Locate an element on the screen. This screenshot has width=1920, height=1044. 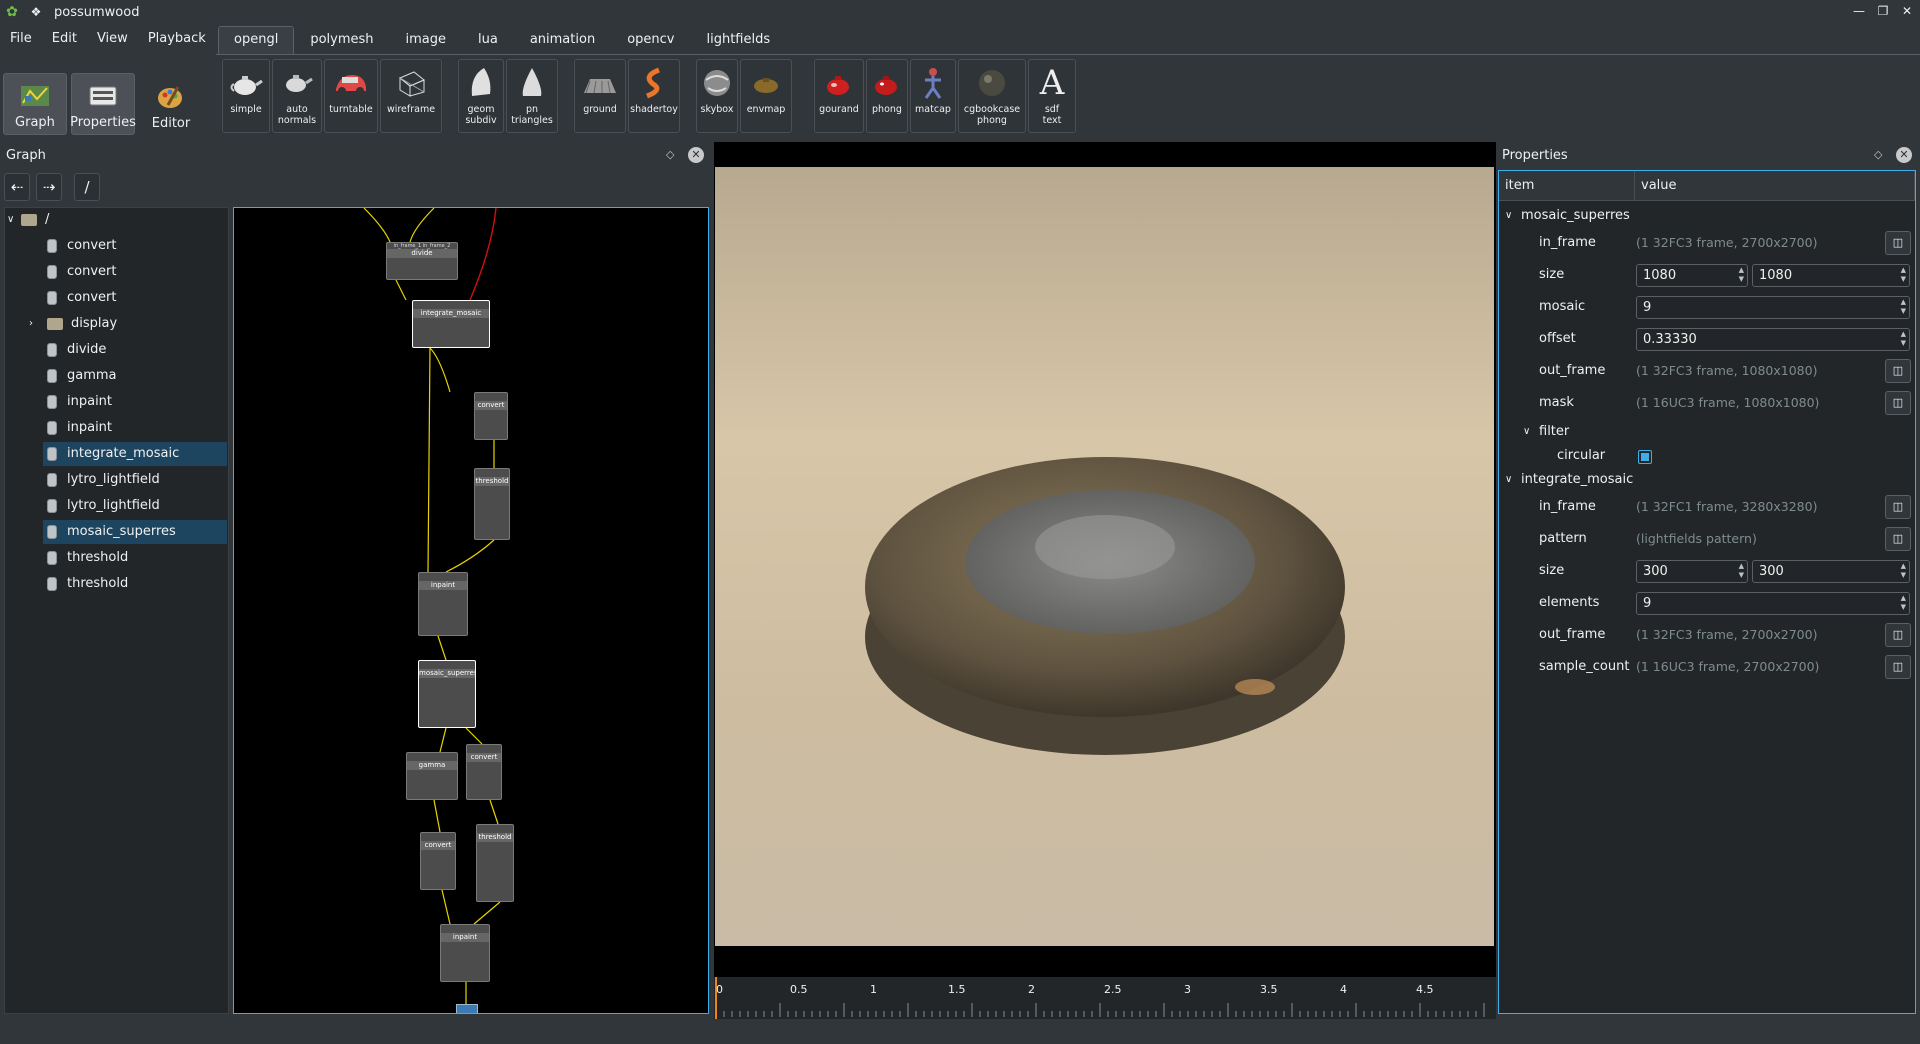
tree-root: ∨ / is located at coordinates (117, 220).